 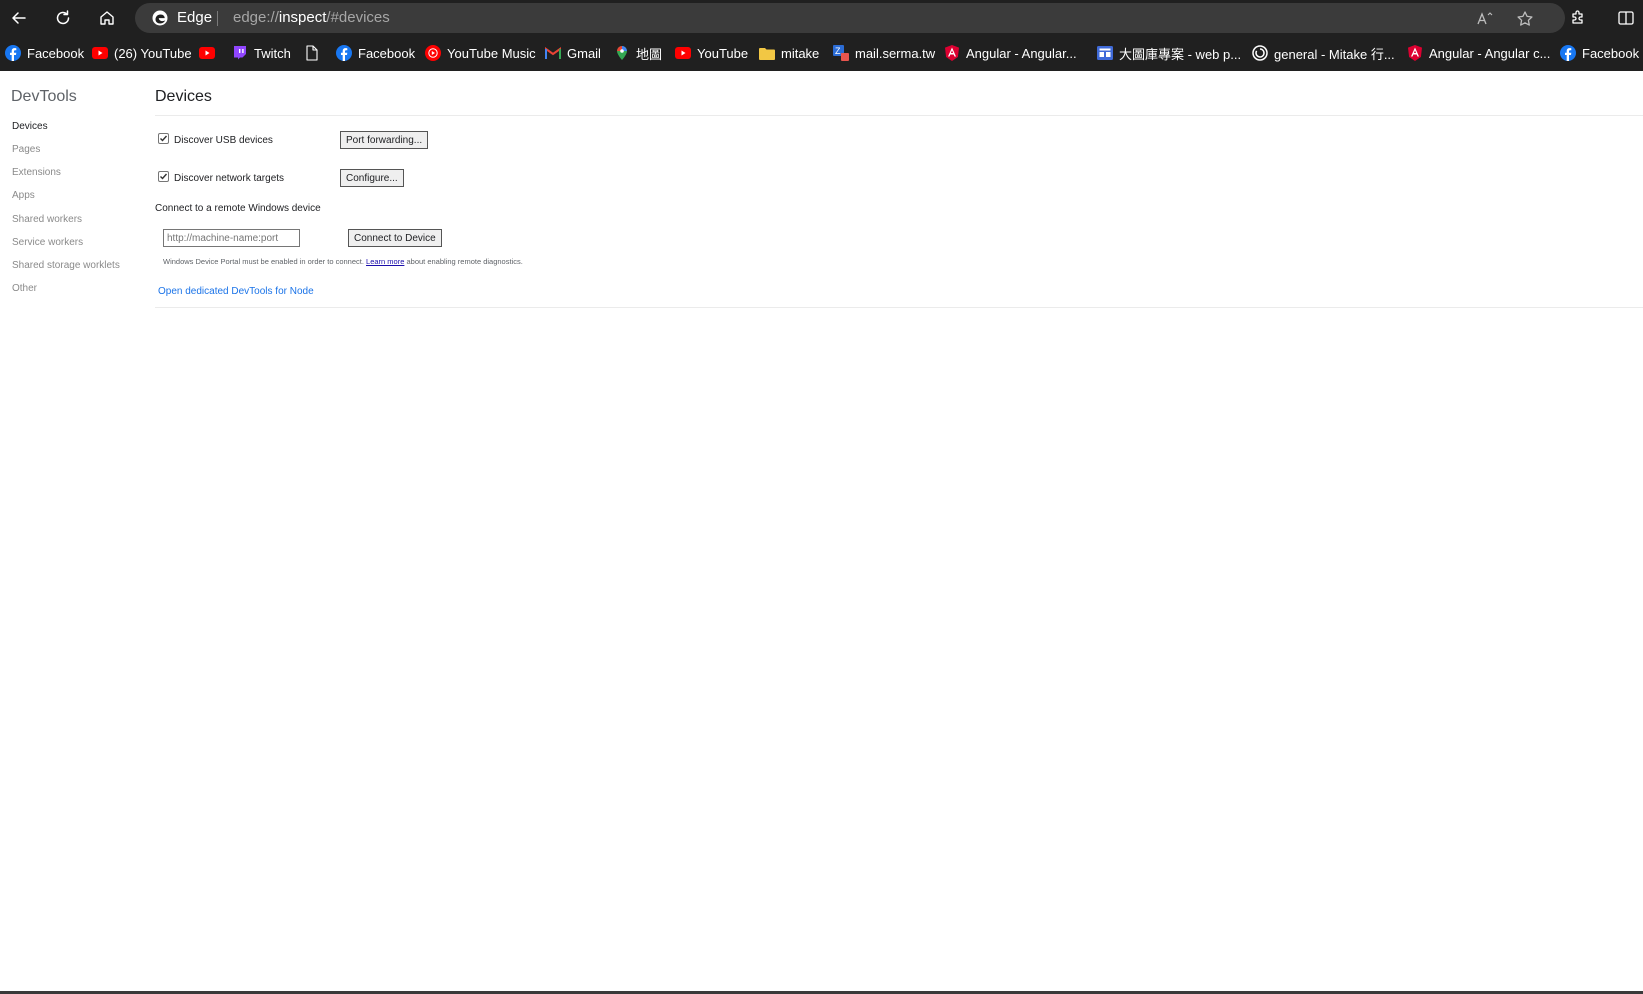 What do you see at coordinates (302, 17) in the screenshot?
I see `url-host: inspect` at bounding box center [302, 17].